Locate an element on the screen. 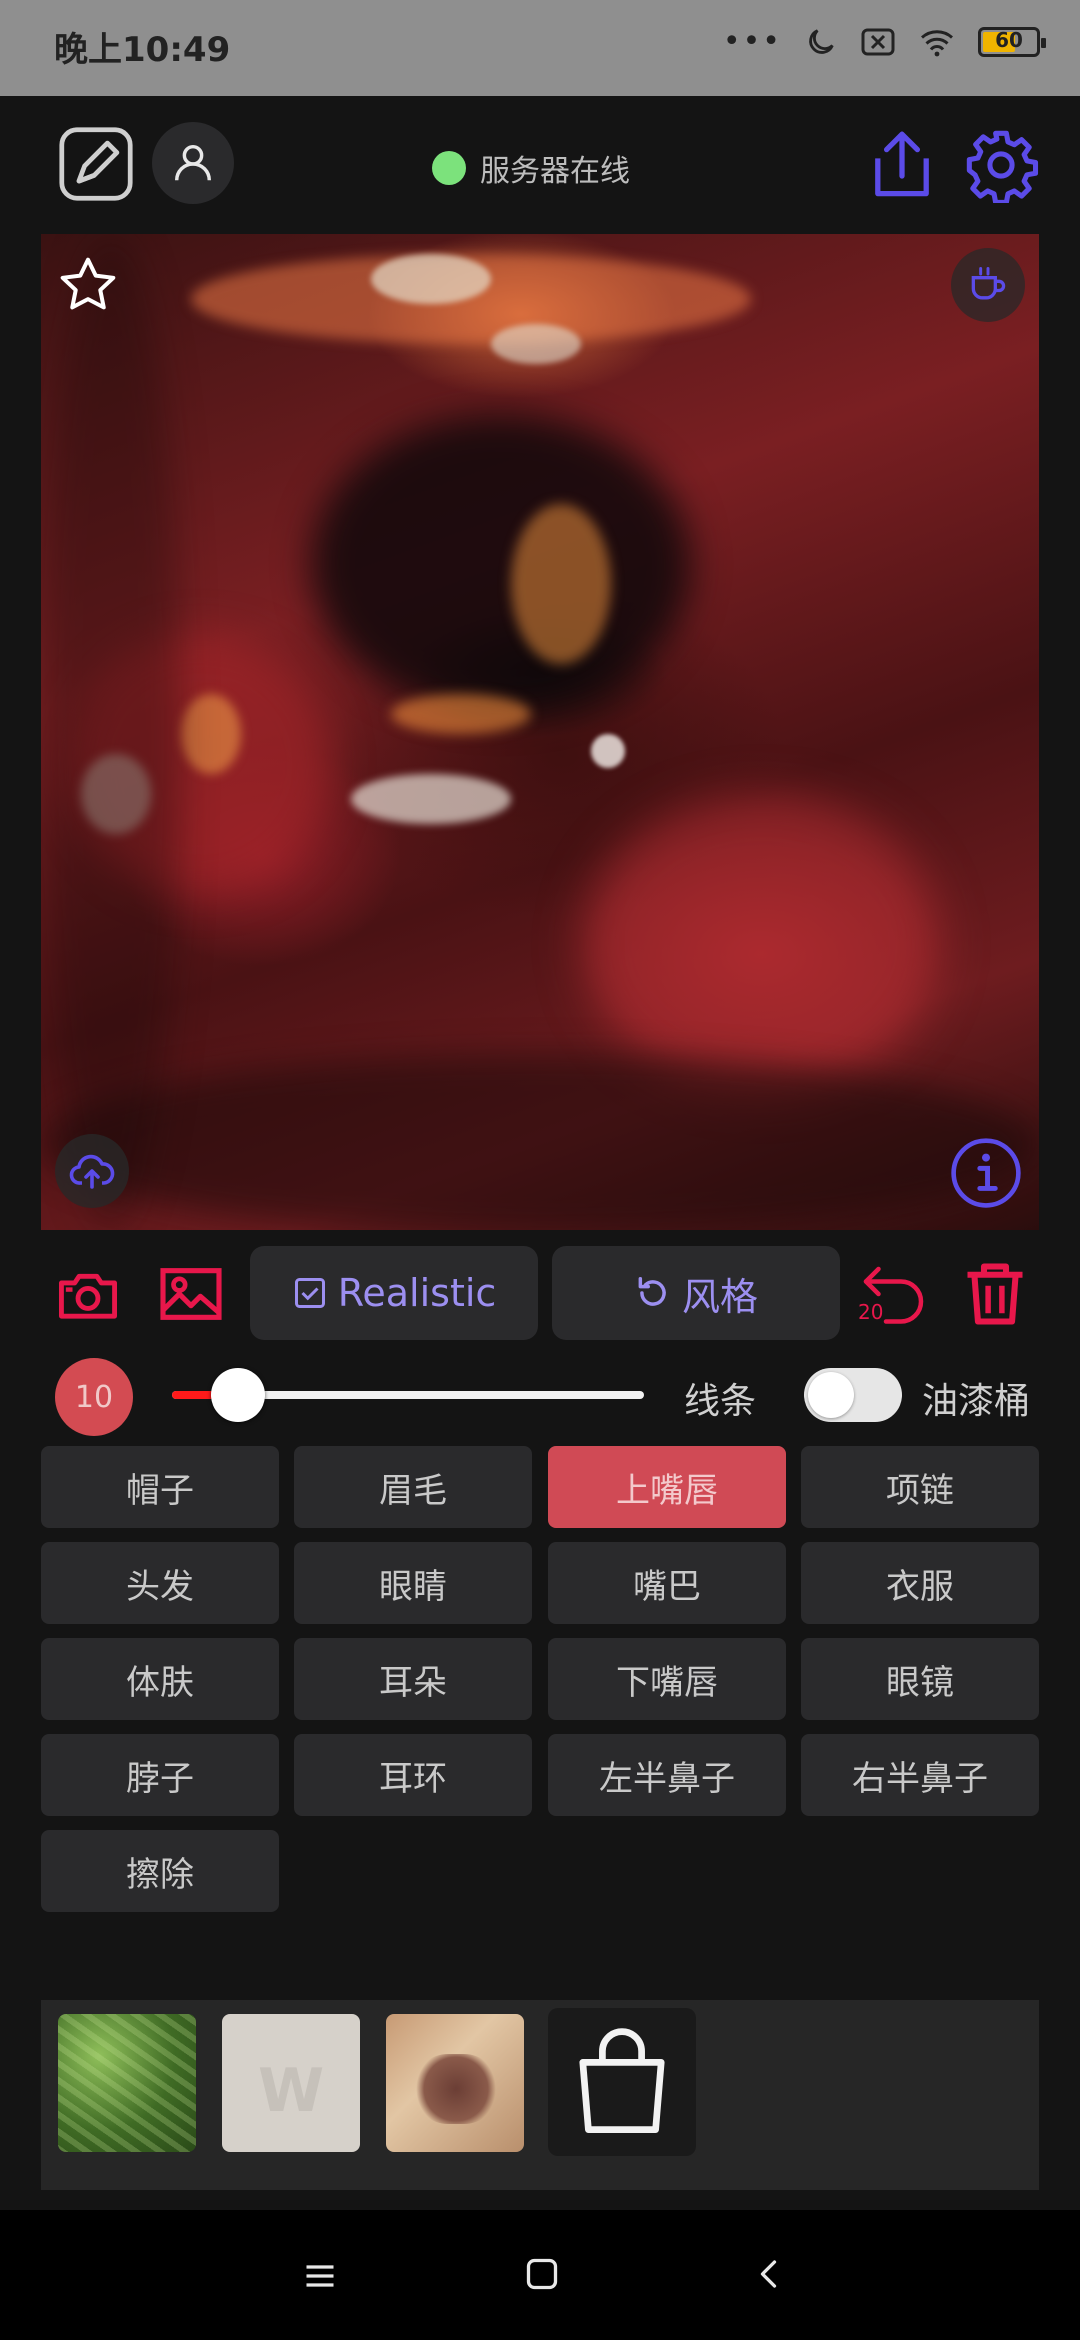  shop-button is located at coordinates (622, 2082).